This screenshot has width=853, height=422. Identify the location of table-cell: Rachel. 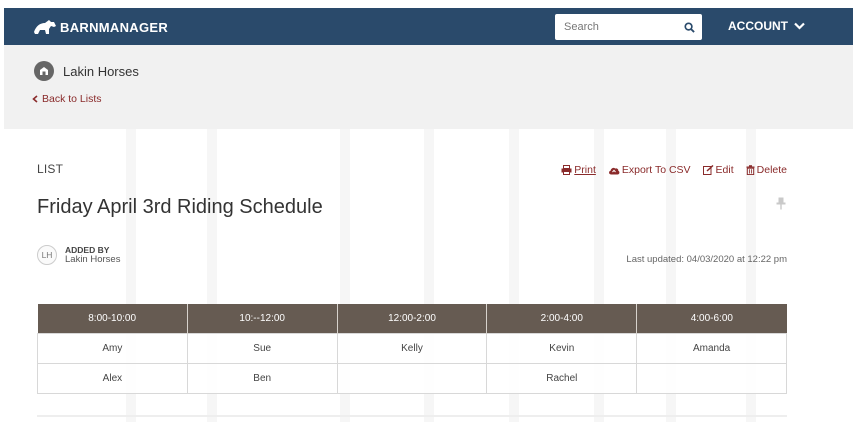
(562, 378).